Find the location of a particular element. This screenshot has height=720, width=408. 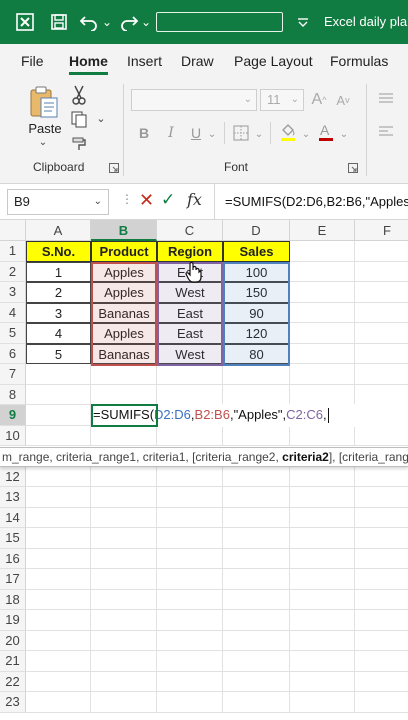

fill-color-icon is located at coordinates (288, 132).